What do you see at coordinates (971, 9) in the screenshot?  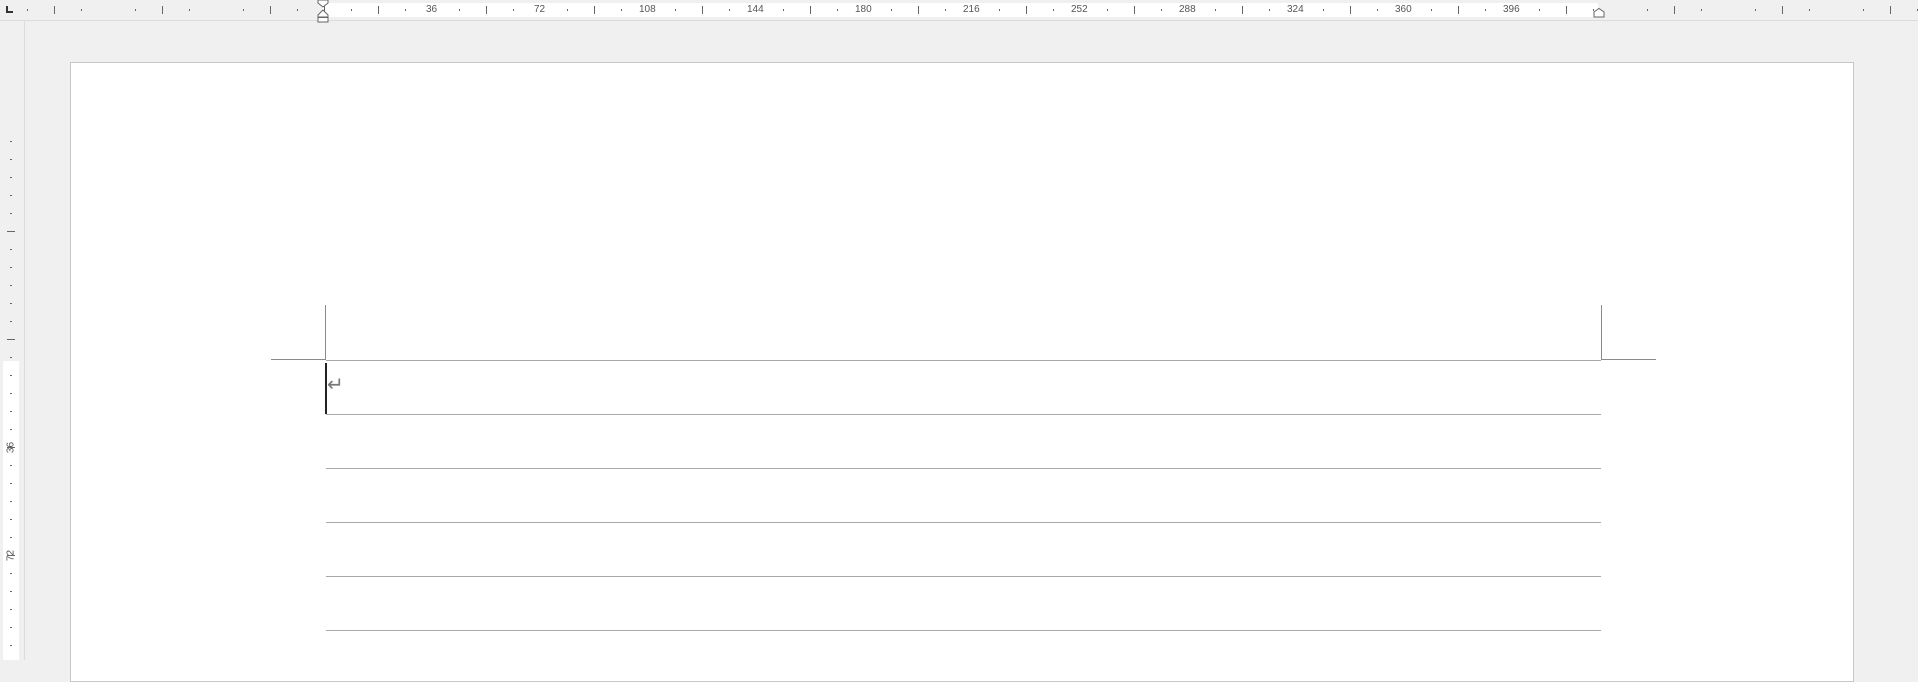 I see `ruler-label: 216` at bounding box center [971, 9].